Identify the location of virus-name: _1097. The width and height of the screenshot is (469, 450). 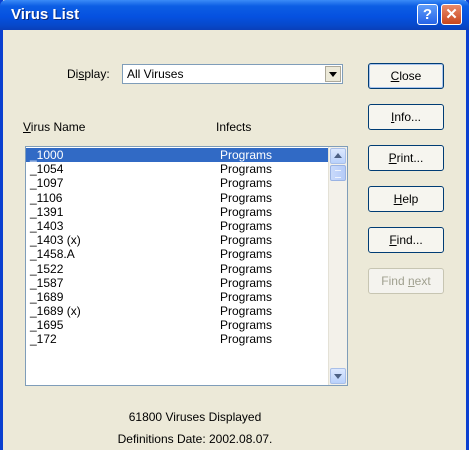
(47, 183).